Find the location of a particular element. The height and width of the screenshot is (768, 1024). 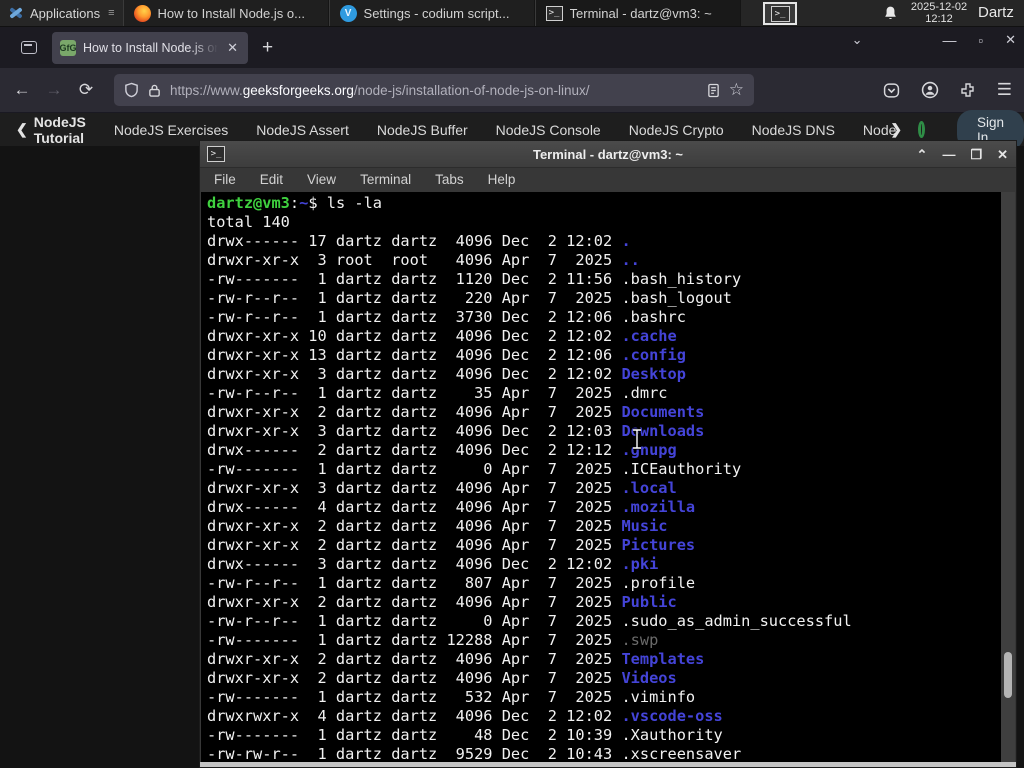

terminal-scrollbar is located at coordinates (1008, 477).